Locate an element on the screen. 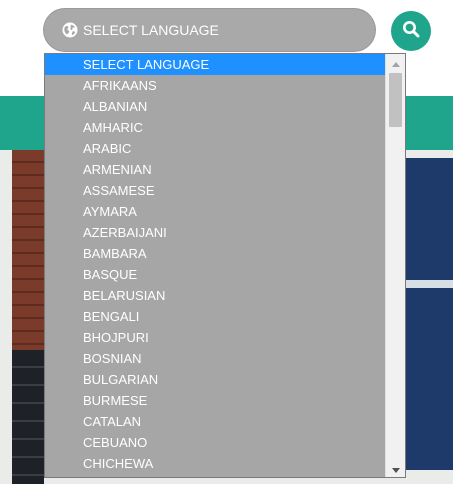 Image resolution: width=453 pixels, height=484 pixels. language-option: BHOJPURI is located at coordinates (215, 337).